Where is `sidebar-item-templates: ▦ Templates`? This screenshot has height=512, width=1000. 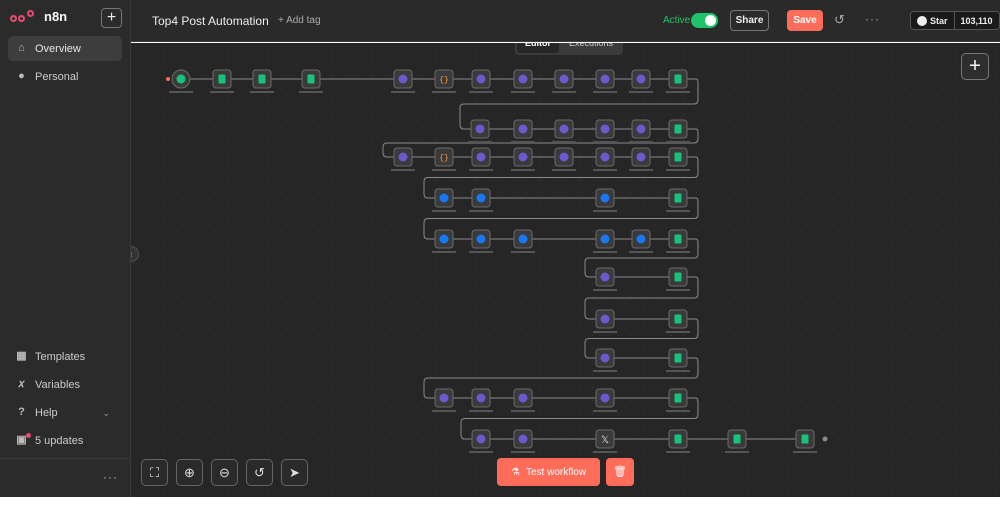
sidebar-item-templates: ▦ Templates is located at coordinates (65, 356).